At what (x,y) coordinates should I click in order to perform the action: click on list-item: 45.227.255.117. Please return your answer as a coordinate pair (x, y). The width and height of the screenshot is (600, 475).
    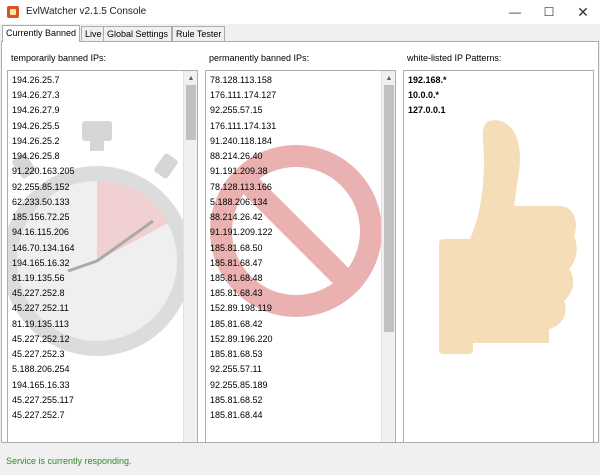
    Looking at the image, I should click on (43, 400).